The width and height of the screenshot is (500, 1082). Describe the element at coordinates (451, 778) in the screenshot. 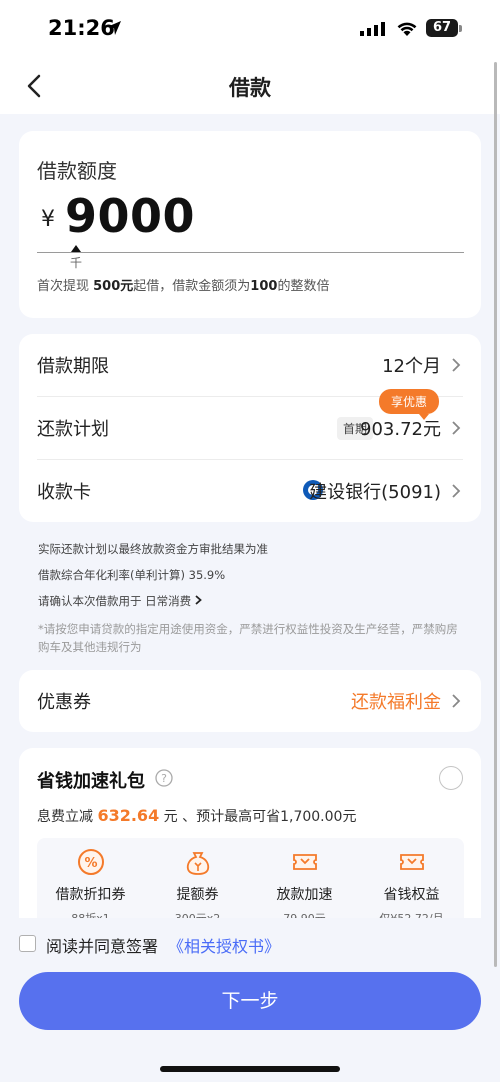

I see `gift-select-radio` at that location.